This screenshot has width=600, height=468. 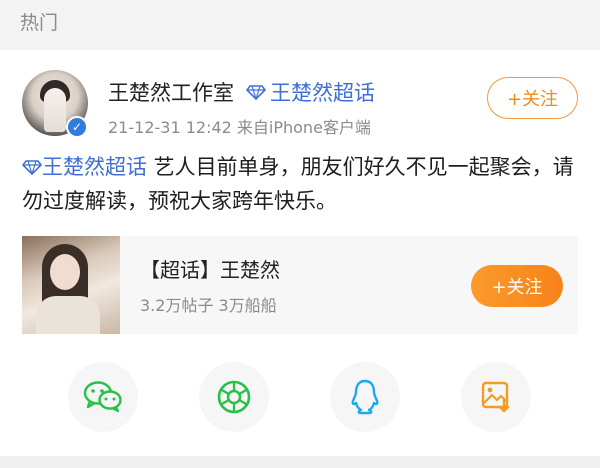 I want to click on share-qq-button, so click(x=365, y=397).